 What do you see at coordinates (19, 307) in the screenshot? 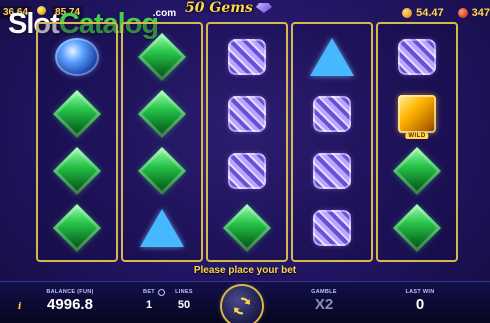
I see `info-icon: i` at bounding box center [19, 307].